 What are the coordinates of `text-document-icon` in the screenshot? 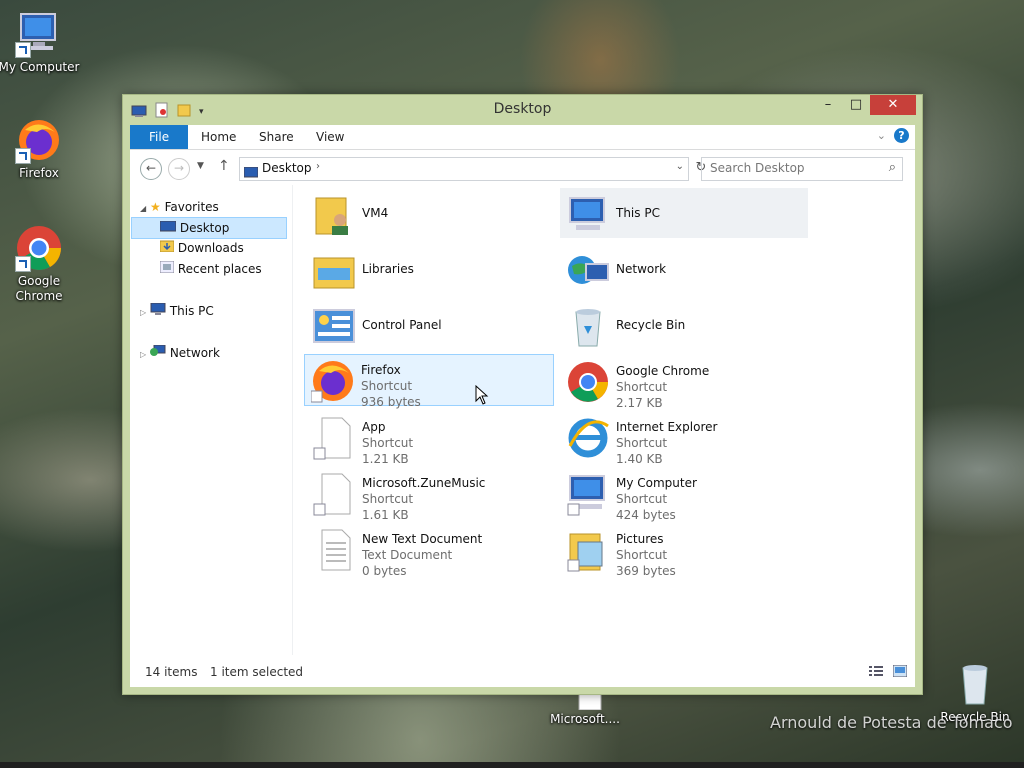 It's located at (334, 550).